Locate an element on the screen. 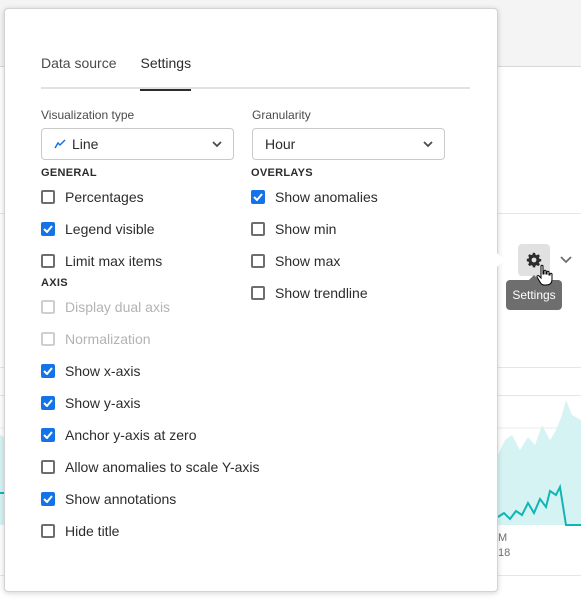  anomaly-band is located at coordinates (539, 462).